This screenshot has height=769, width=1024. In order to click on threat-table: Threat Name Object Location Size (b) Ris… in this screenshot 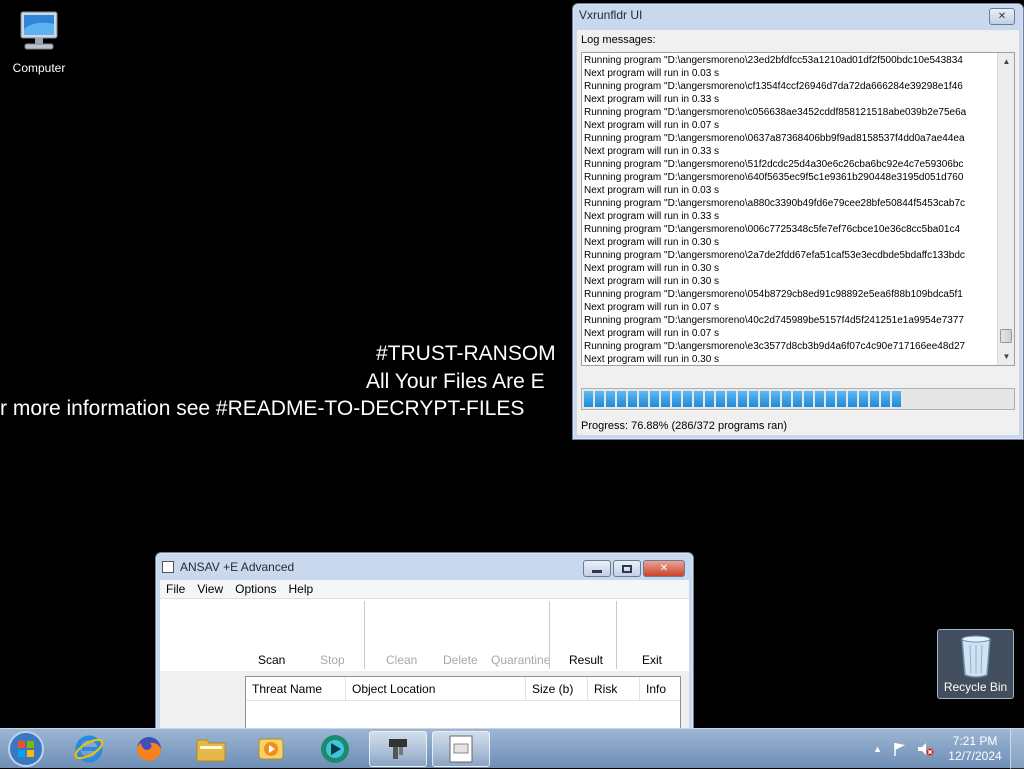, I will do `click(463, 706)`.